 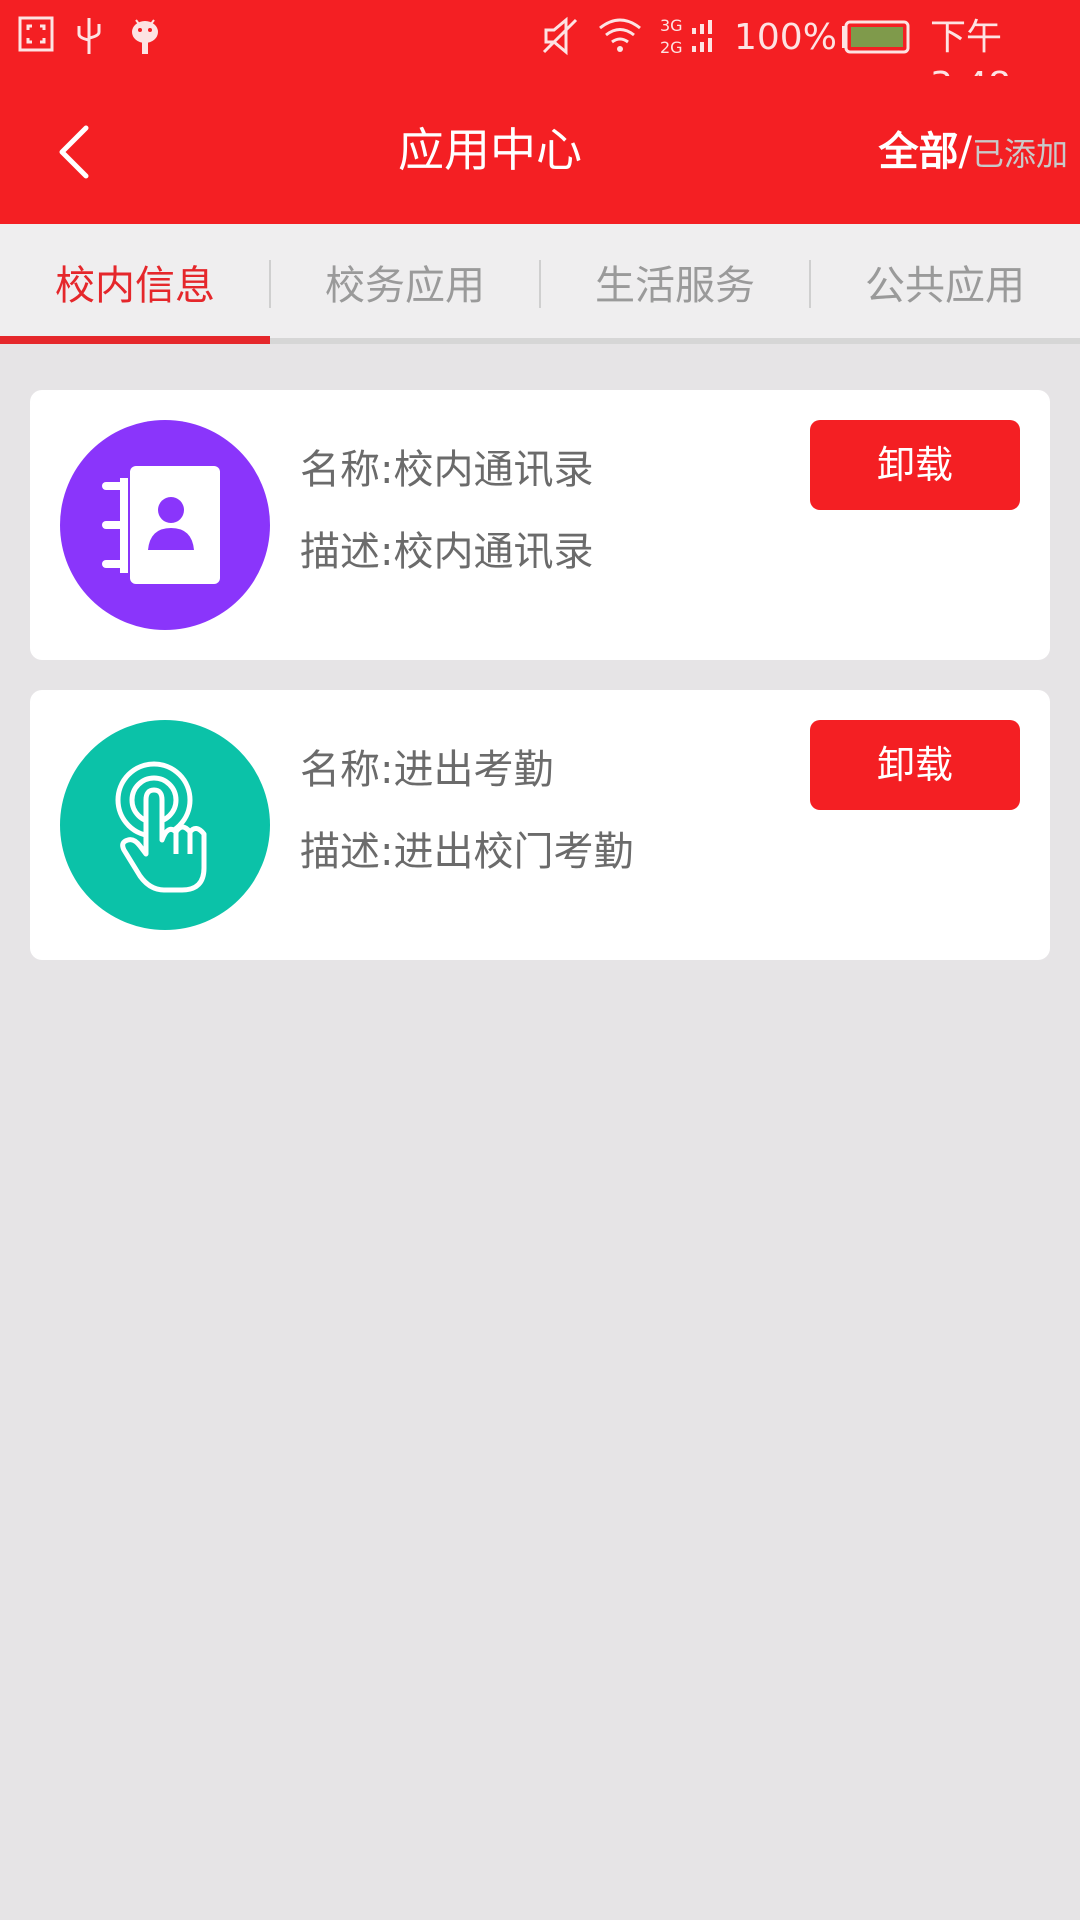 What do you see at coordinates (135, 340) in the screenshot?
I see `active-tab-indicator` at bounding box center [135, 340].